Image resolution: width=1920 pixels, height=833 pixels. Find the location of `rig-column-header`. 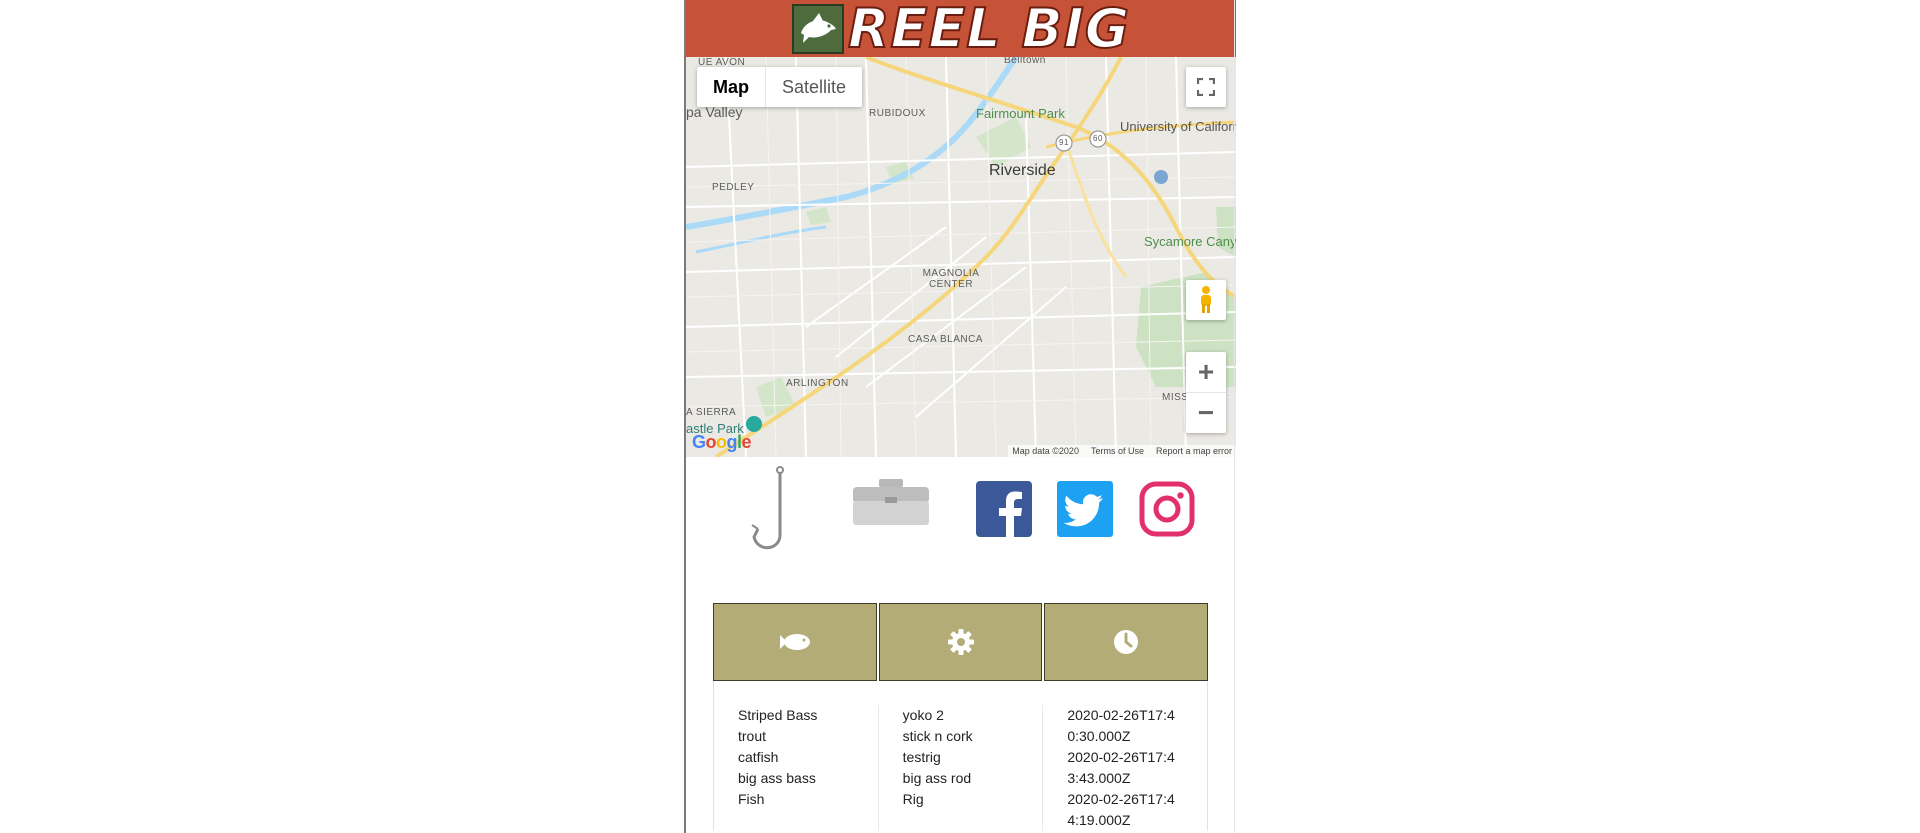

rig-column-header is located at coordinates (960, 642).